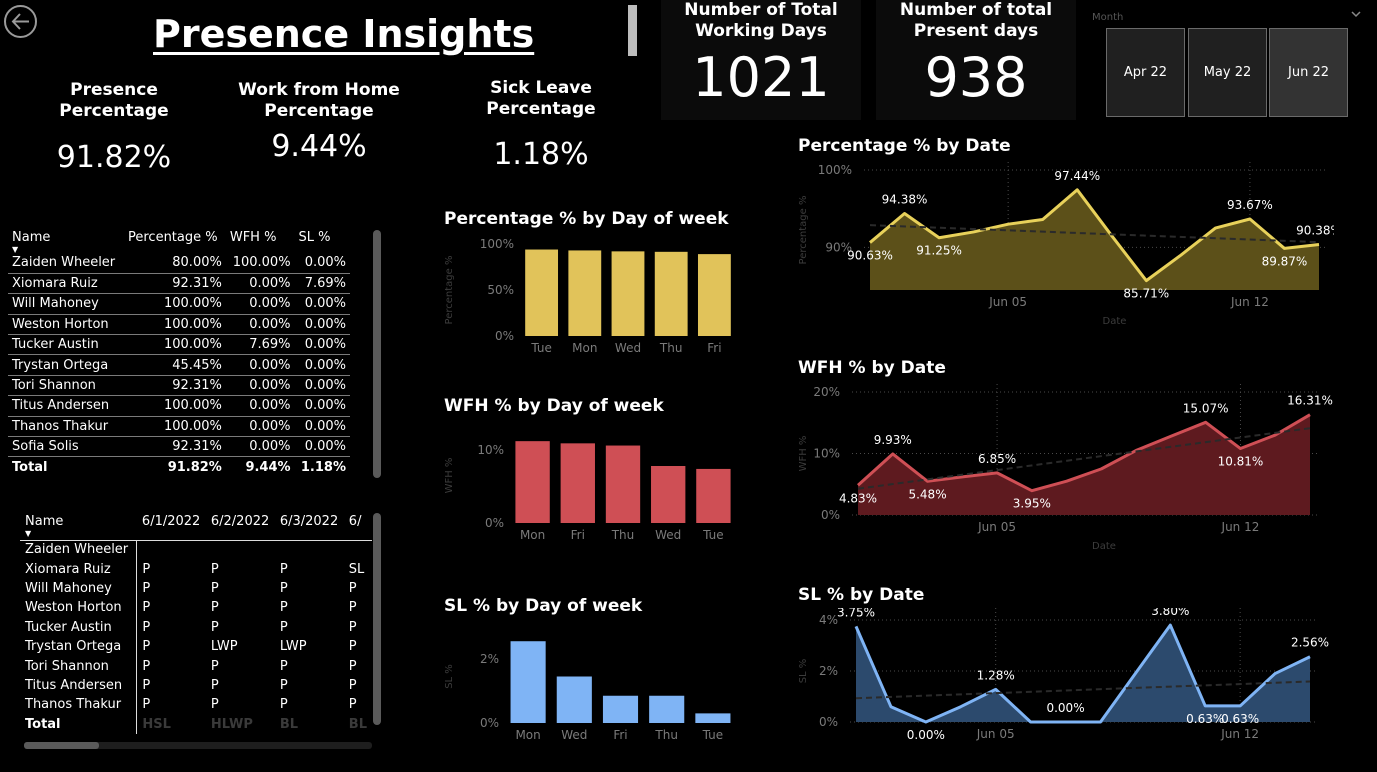 The width and height of the screenshot is (1377, 772). What do you see at coordinates (66, 242) in the screenshot?
I see `col-name-header: Name ▼` at bounding box center [66, 242].